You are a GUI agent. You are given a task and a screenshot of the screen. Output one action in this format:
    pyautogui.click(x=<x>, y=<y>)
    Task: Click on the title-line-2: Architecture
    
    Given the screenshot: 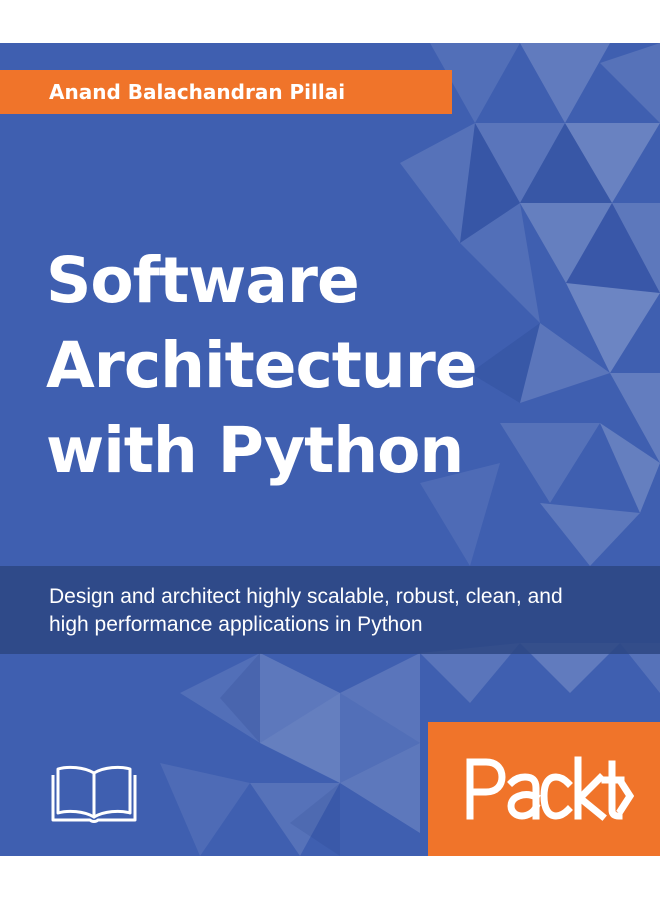 What is the action you would take?
    pyautogui.click(x=262, y=365)
    